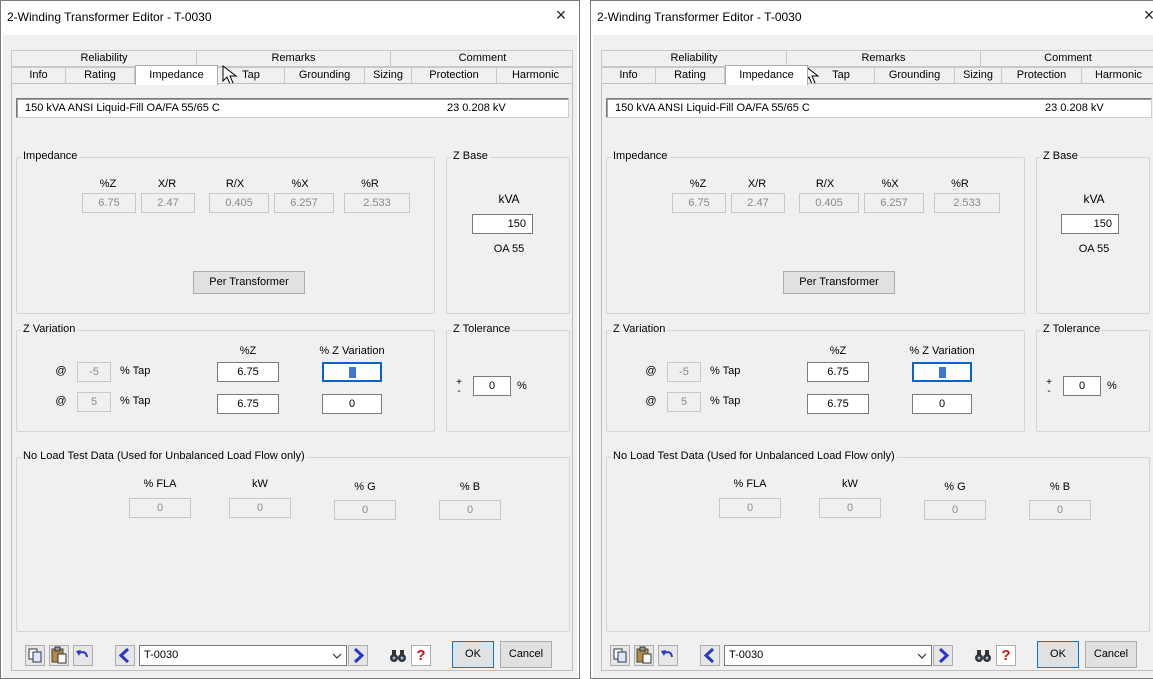 This screenshot has height=679, width=1153. What do you see at coordinates (877, 58) in the screenshot?
I see `tab-row-top: Reliability Remarks Comment` at bounding box center [877, 58].